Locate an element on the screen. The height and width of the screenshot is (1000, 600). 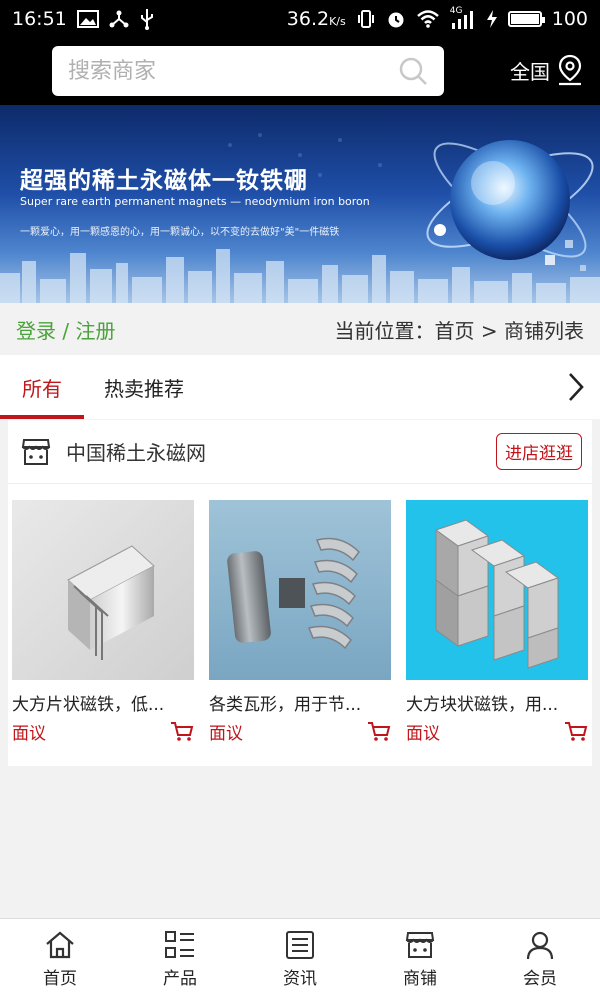
product-image-arc-magnets is located at coordinates (300, 590).